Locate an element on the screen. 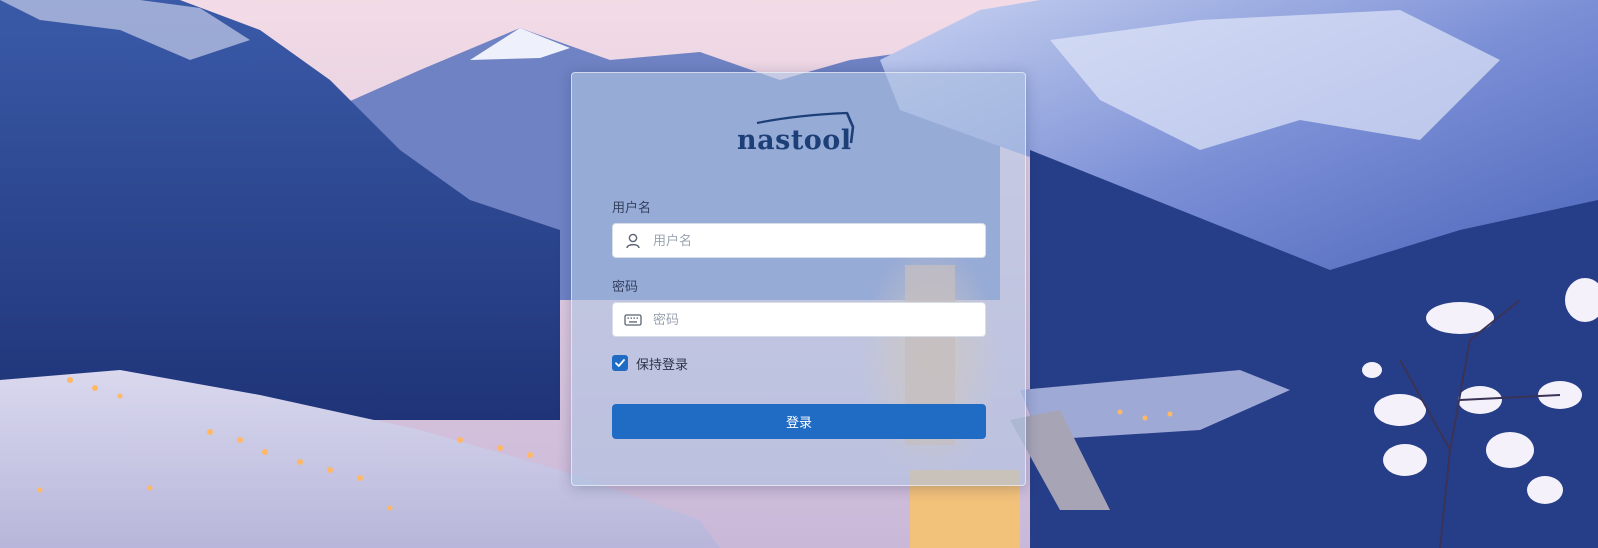 Image resolution: width=1598 pixels, height=548 pixels. brand-logo: nastool is located at coordinates (798, 134).